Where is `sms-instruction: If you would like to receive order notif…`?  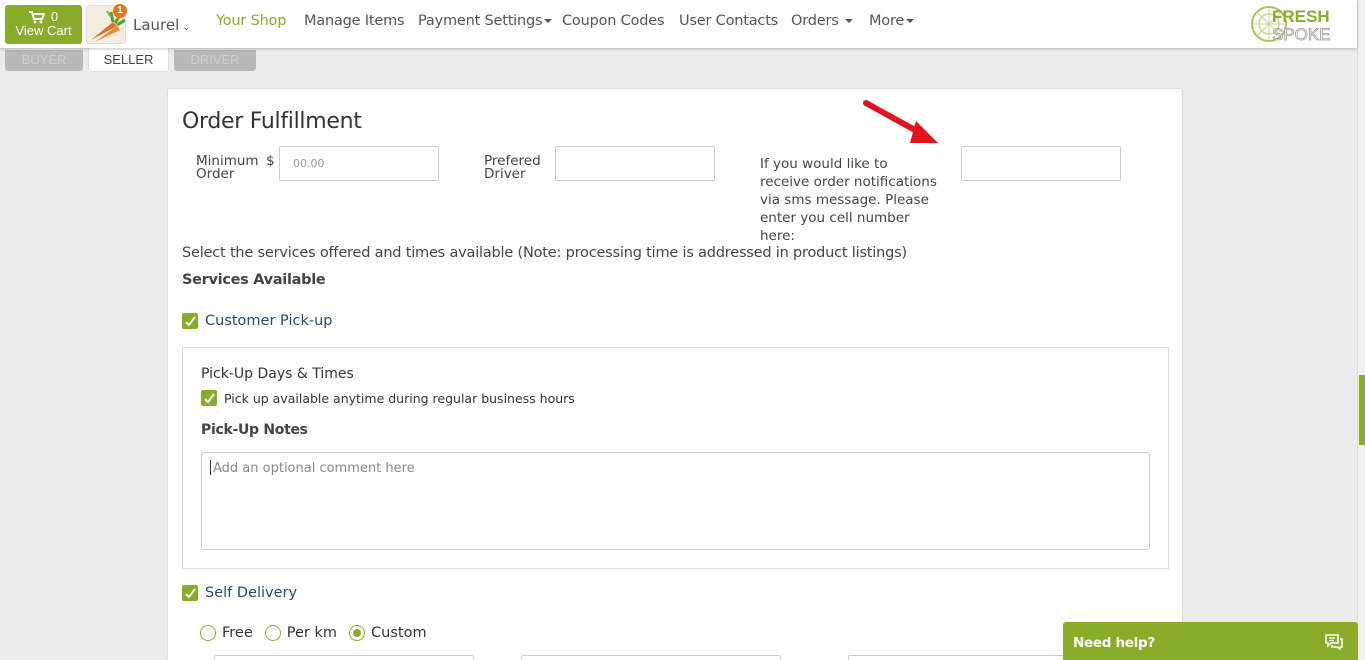 sms-instruction: If you would like to receive order notif… is located at coordinates (848, 200).